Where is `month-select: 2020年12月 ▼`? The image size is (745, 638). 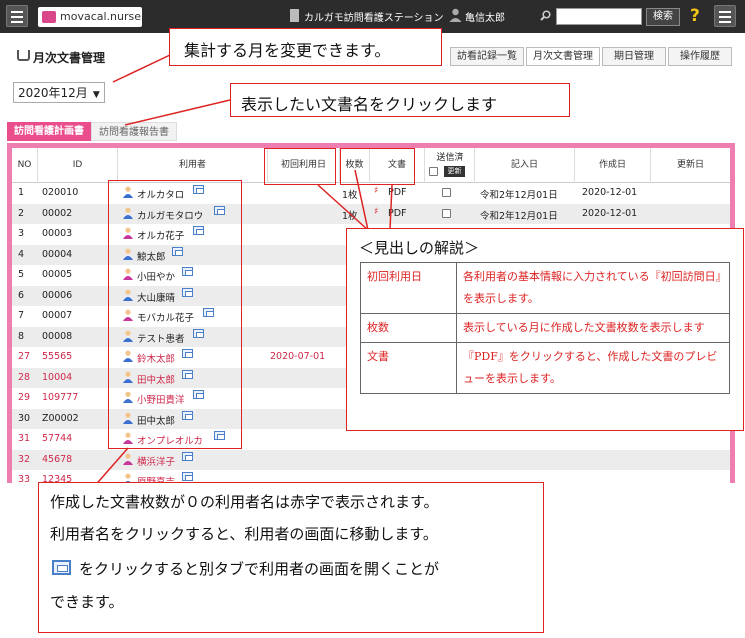
month-select: 2020年12月 ▼ is located at coordinates (59, 92).